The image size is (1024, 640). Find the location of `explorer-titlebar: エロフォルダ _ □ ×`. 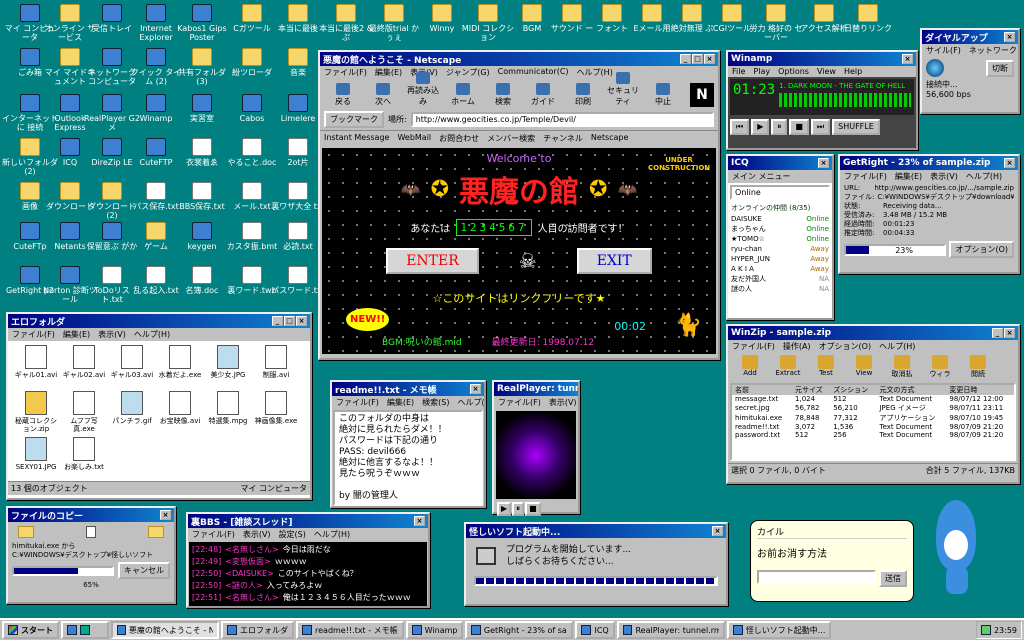

explorer-titlebar: エロフォルダ _ □ × is located at coordinates (159, 321).